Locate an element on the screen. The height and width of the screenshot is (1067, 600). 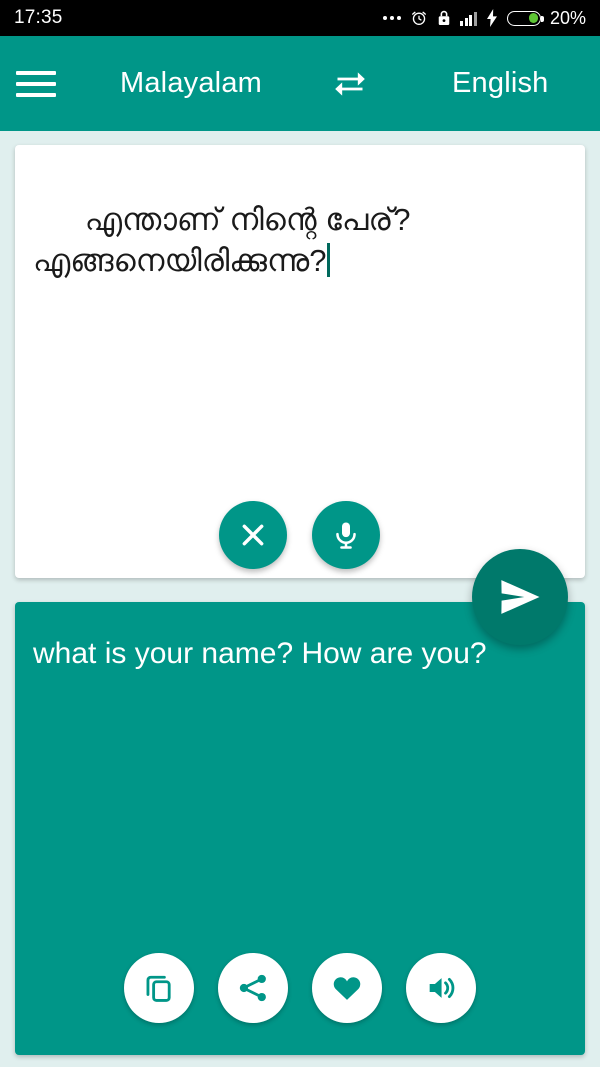
status-bar: 17:35 20% is located at coordinates (300, 18).